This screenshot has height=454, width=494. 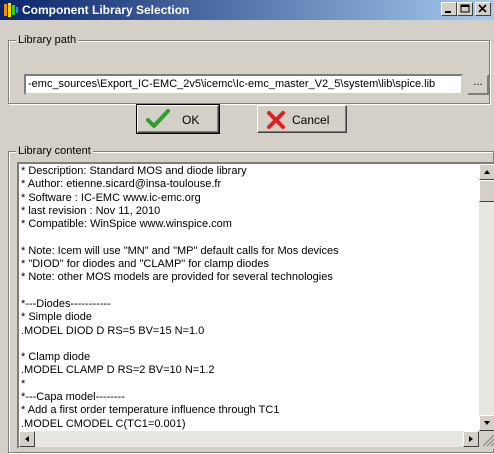 I want to click on content-line: *---Diodes-----------, so click(x=66, y=303).